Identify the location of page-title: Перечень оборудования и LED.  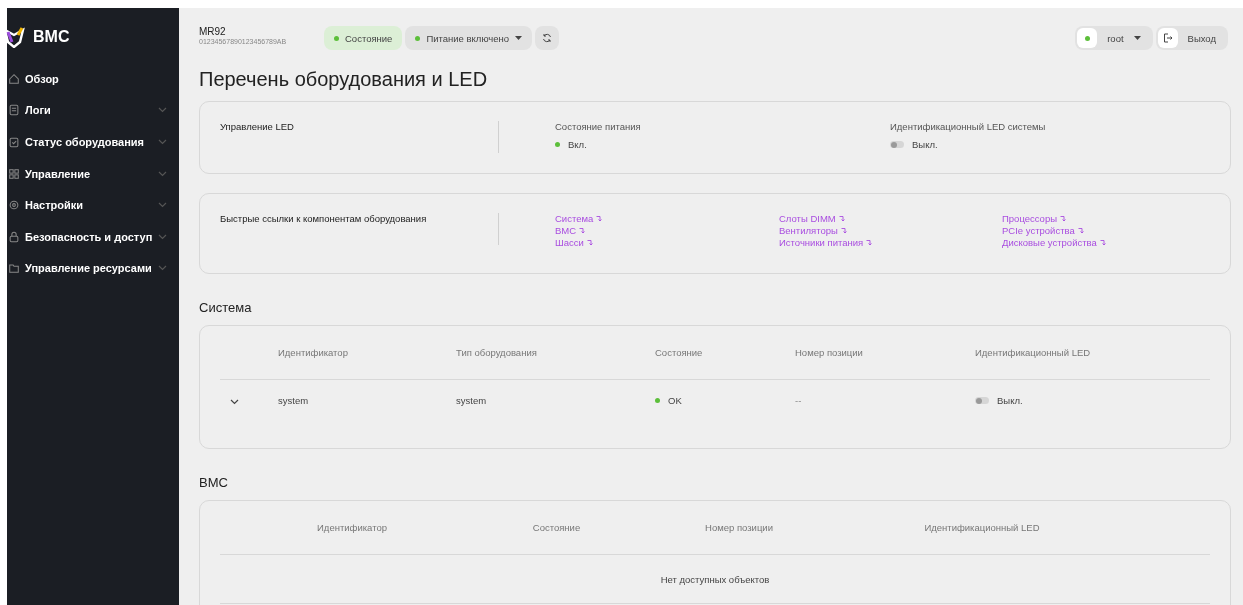
(344, 79).